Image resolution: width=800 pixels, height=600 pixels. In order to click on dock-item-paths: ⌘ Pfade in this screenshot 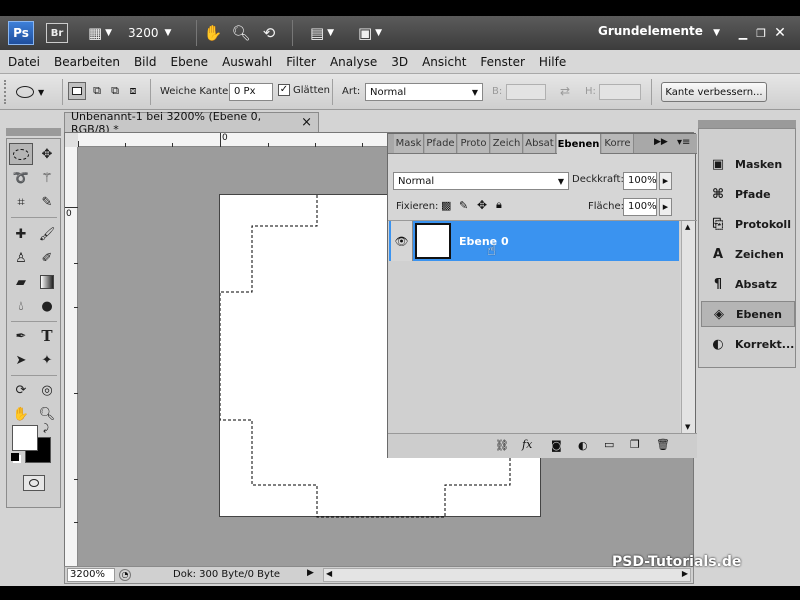, I will do `click(748, 194)`.